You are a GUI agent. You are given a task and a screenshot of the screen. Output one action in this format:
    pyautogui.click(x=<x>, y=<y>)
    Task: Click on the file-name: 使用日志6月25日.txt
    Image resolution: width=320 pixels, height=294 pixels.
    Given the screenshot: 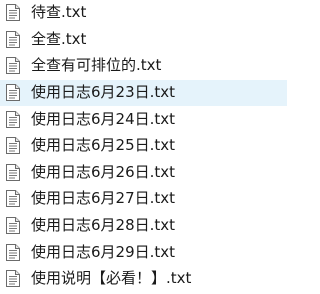 What is the action you would take?
    pyautogui.click(x=103, y=145)
    